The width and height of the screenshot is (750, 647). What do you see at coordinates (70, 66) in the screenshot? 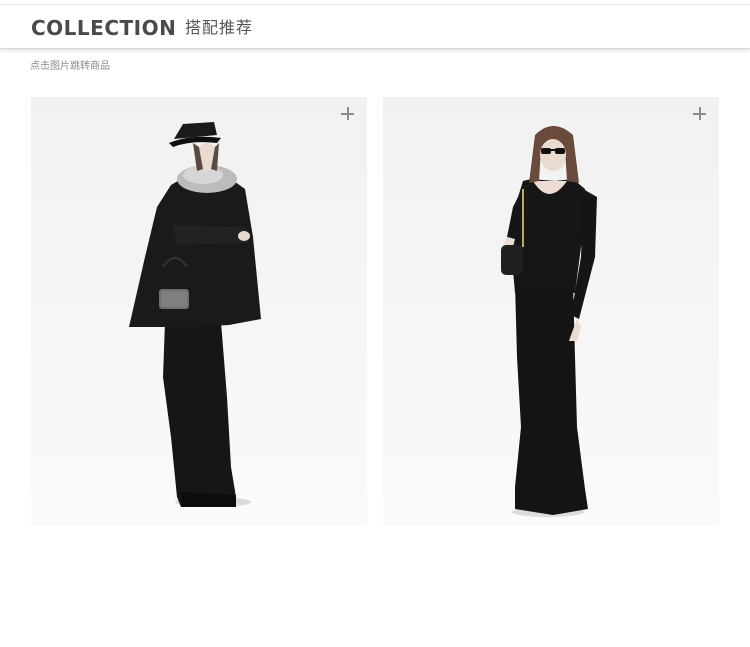
I see `click-hint-text: 点击图片跳转商品` at bounding box center [70, 66].